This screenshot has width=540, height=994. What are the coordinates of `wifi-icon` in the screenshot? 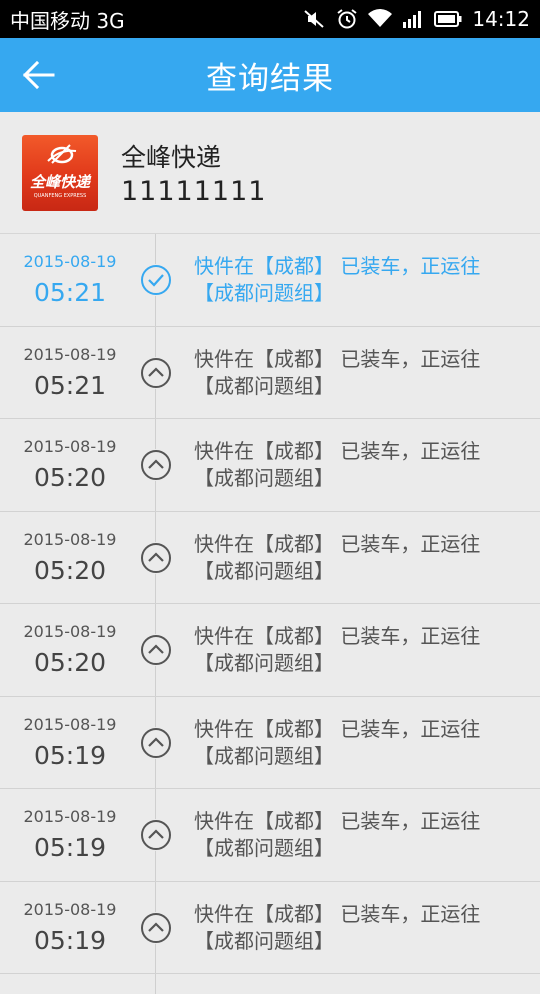 It's located at (380, 19).